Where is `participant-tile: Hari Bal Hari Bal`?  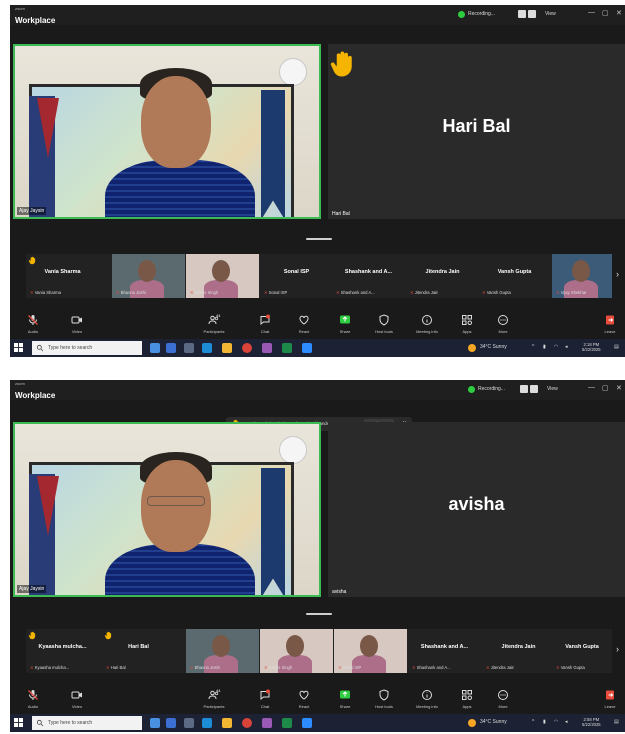 participant-tile: Hari Bal Hari Bal is located at coordinates (138, 651).